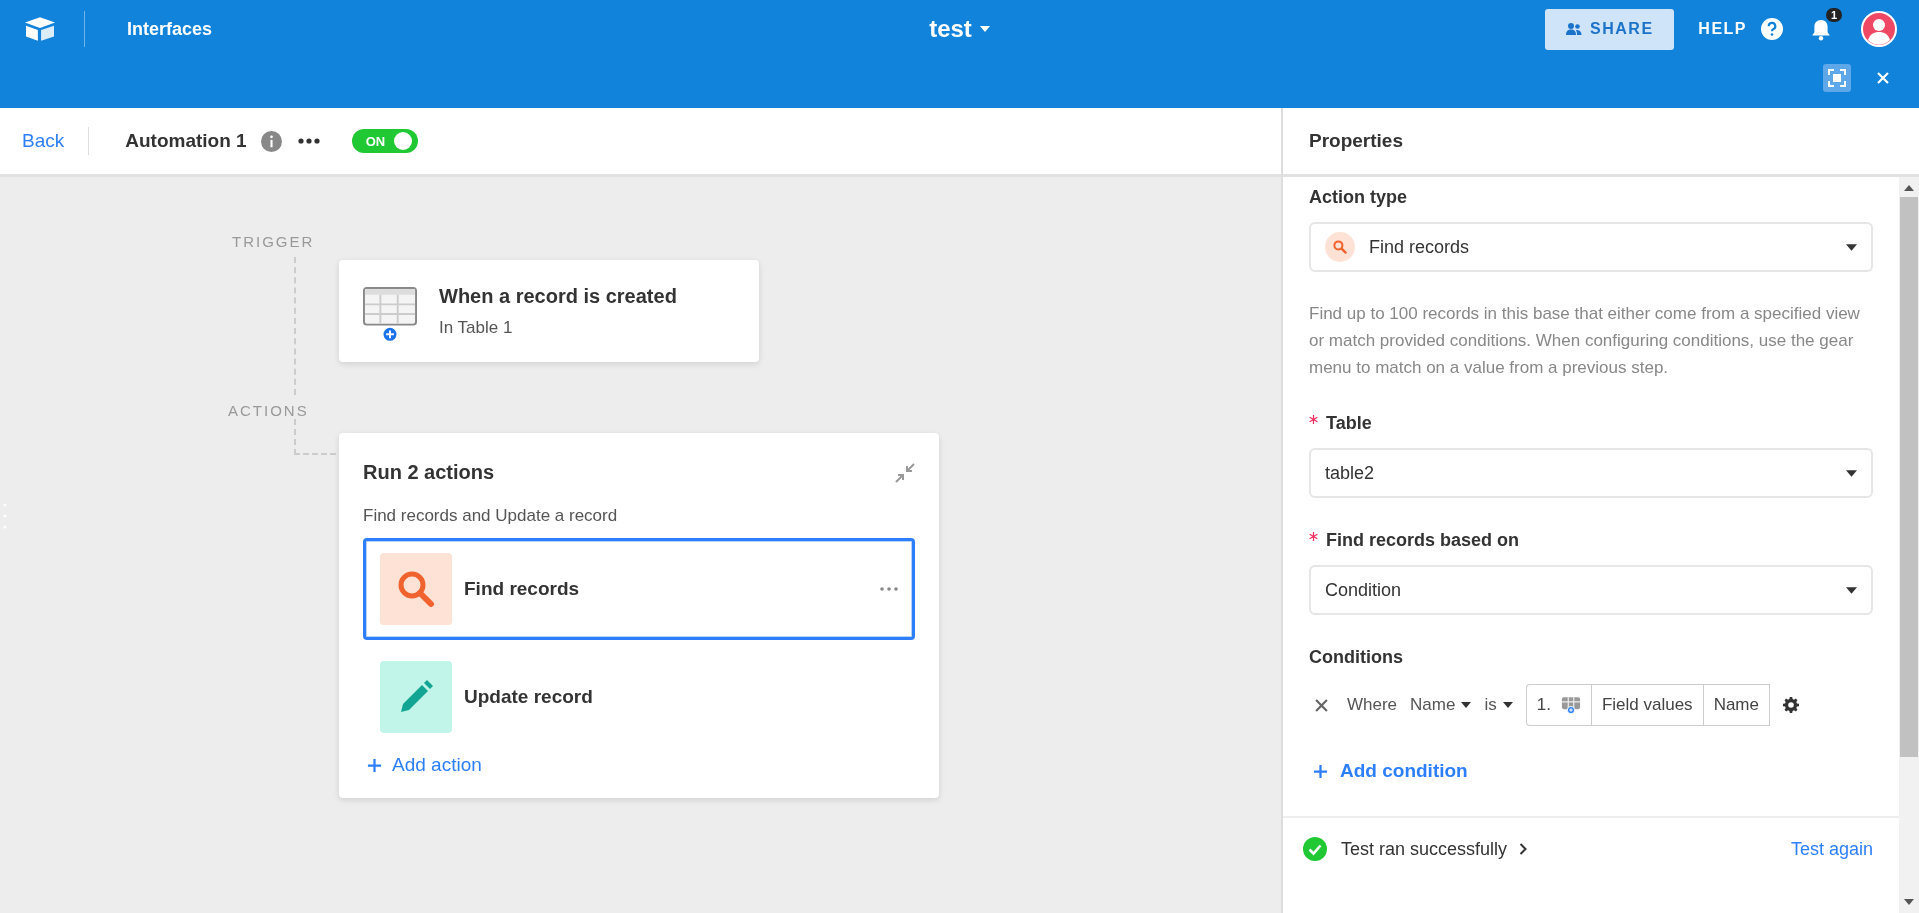 The width and height of the screenshot is (1919, 913). Describe the element at coordinates (639, 589) in the screenshot. I see `action-item: Find records` at that location.